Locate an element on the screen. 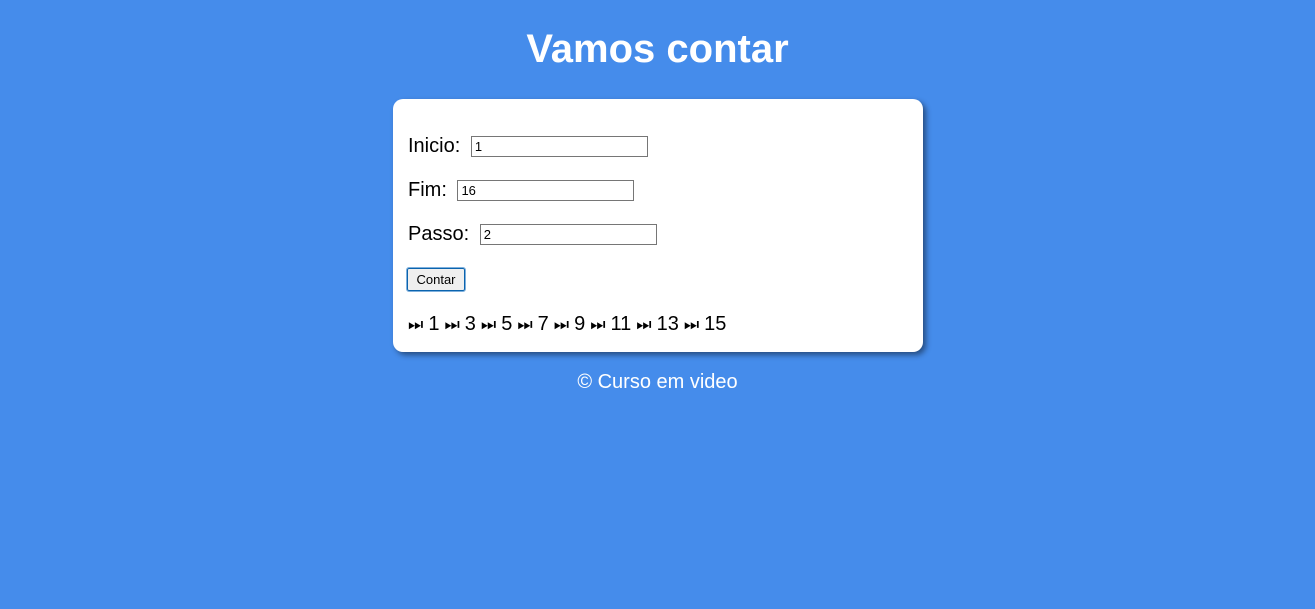 This screenshot has width=1315, height=609. count-result: ⏭ 1 ⏭ 3 ⏭ 5 ⏭ 7 ⏭ 9 ⏭ 11 ⏭ 13 ⏭ 15 is located at coordinates (569, 324).